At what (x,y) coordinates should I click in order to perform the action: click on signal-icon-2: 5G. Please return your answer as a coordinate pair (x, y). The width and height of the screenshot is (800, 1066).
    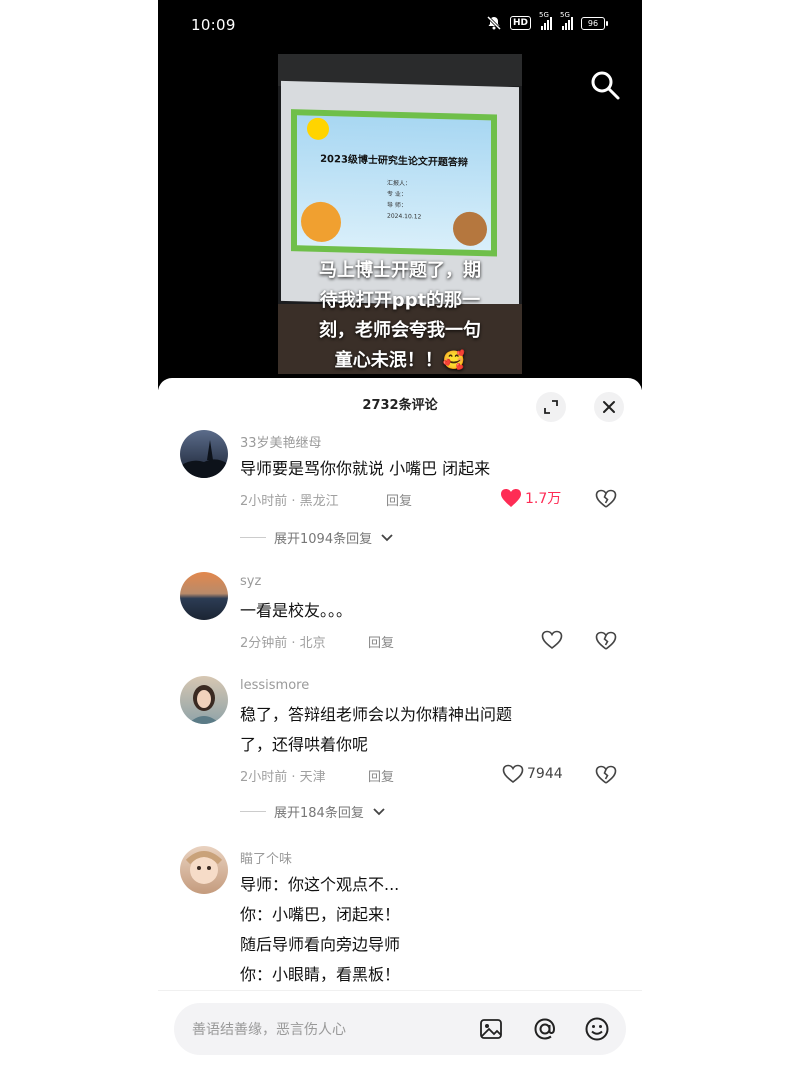
    Looking at the image, I should click on (566, 20).